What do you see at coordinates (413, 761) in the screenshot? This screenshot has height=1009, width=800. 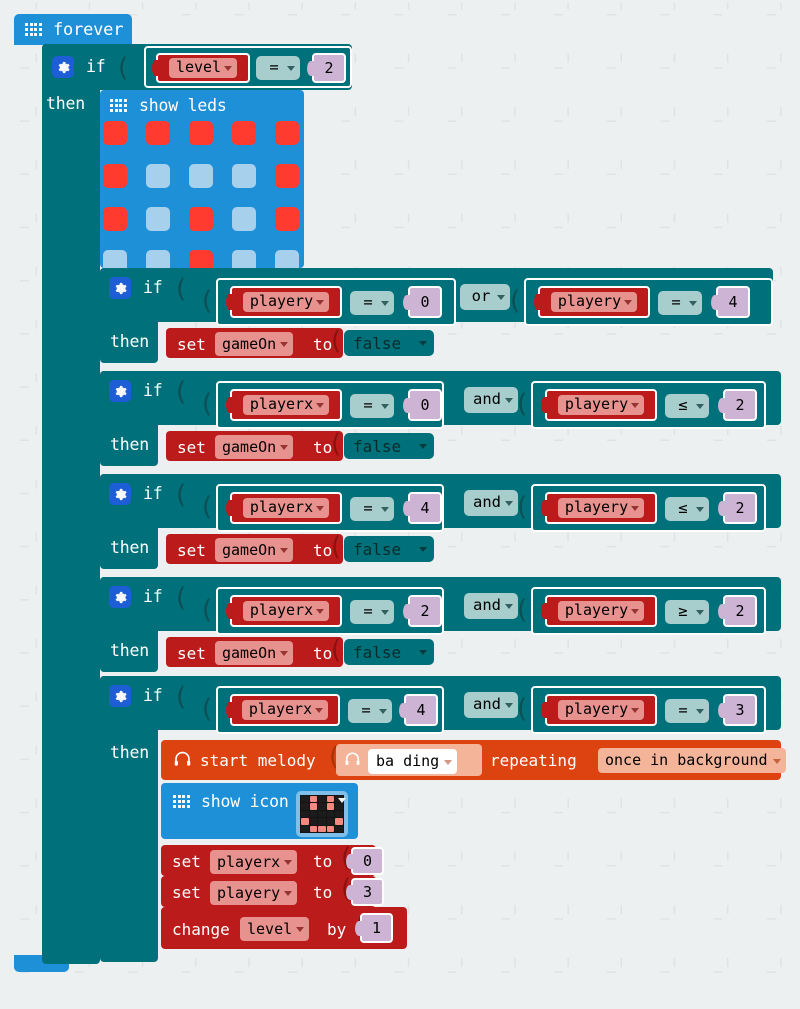 I see `melody-name-dropdown: ba ding` at bounding box center [413, 761].